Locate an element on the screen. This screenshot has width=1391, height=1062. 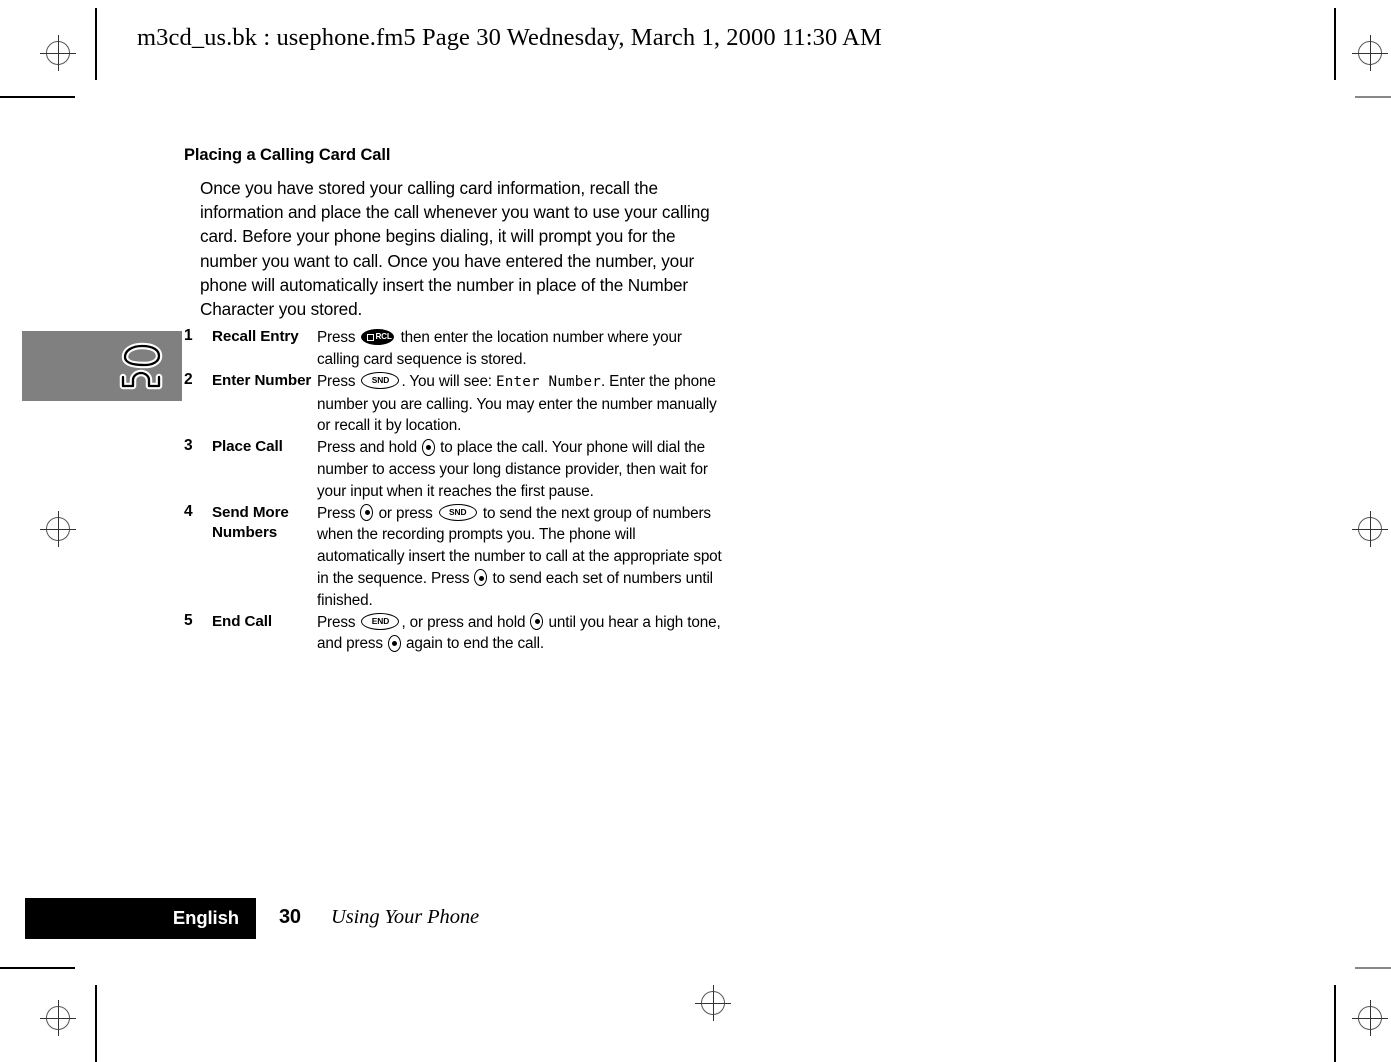
registration-mark-bottom-center is located at coordinates (713, 1003).